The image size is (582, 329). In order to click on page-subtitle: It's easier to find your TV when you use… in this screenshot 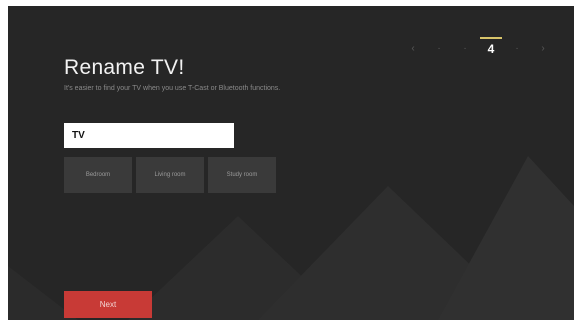, I will do `click(172, 88)`.